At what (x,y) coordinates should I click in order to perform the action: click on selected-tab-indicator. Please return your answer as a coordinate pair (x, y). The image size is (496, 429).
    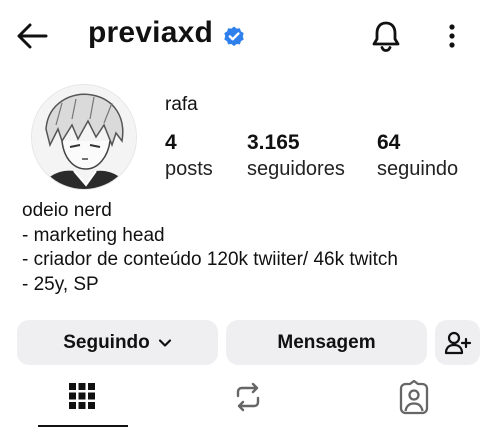
    Looking at the image, I should click on (83, 426).